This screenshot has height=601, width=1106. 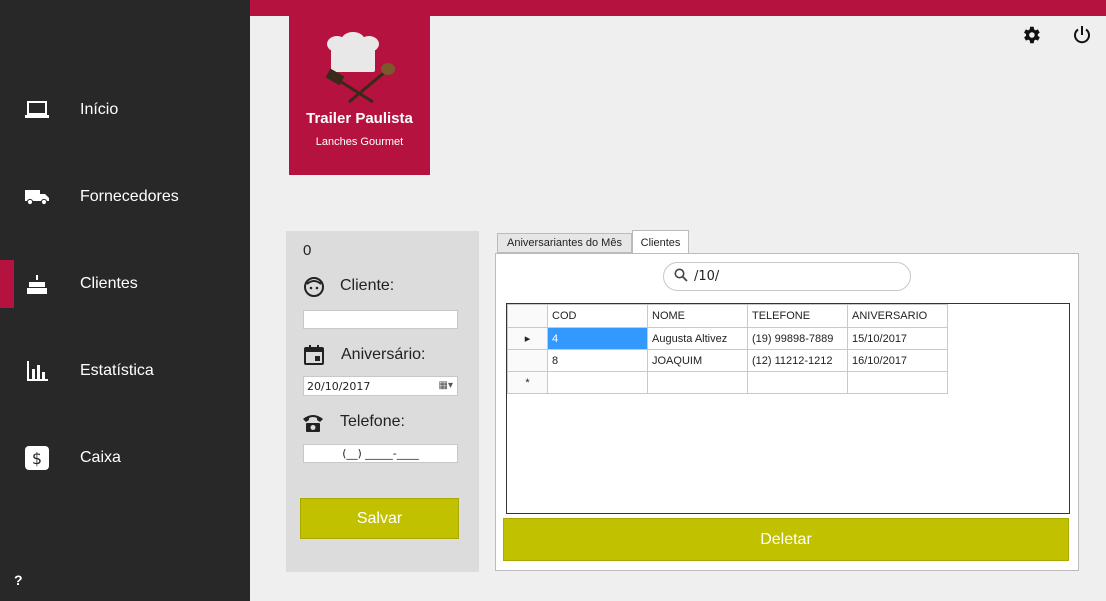 I want to click on face-icon, so click(x=314, y=289).